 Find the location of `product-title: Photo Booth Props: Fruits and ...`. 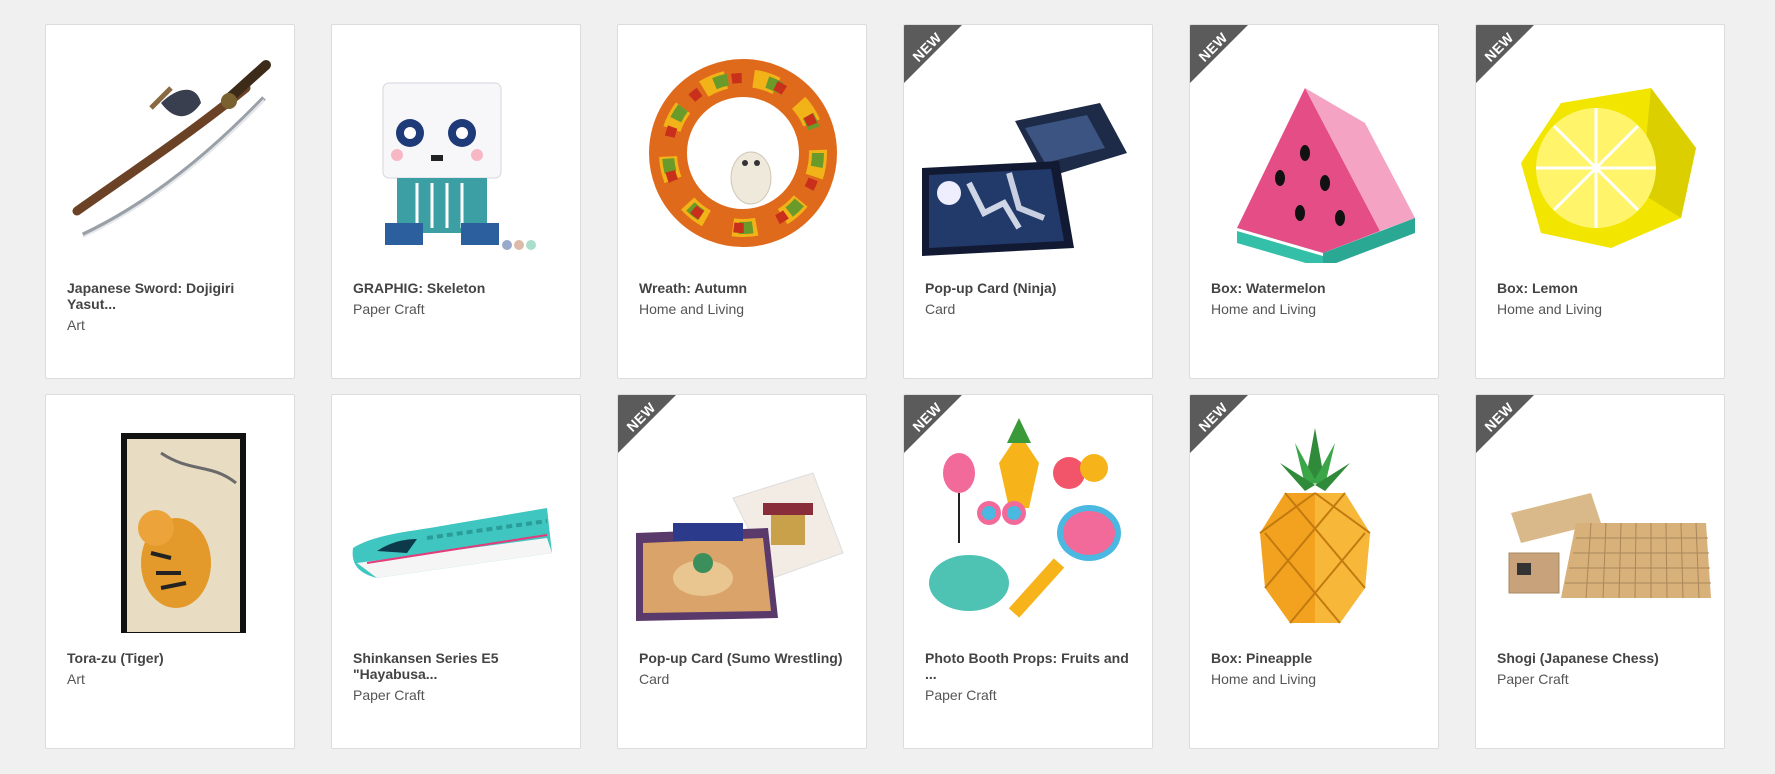

product-title: Photo Booth Props: Fruits and ... is located at coordinates (1030, 666).